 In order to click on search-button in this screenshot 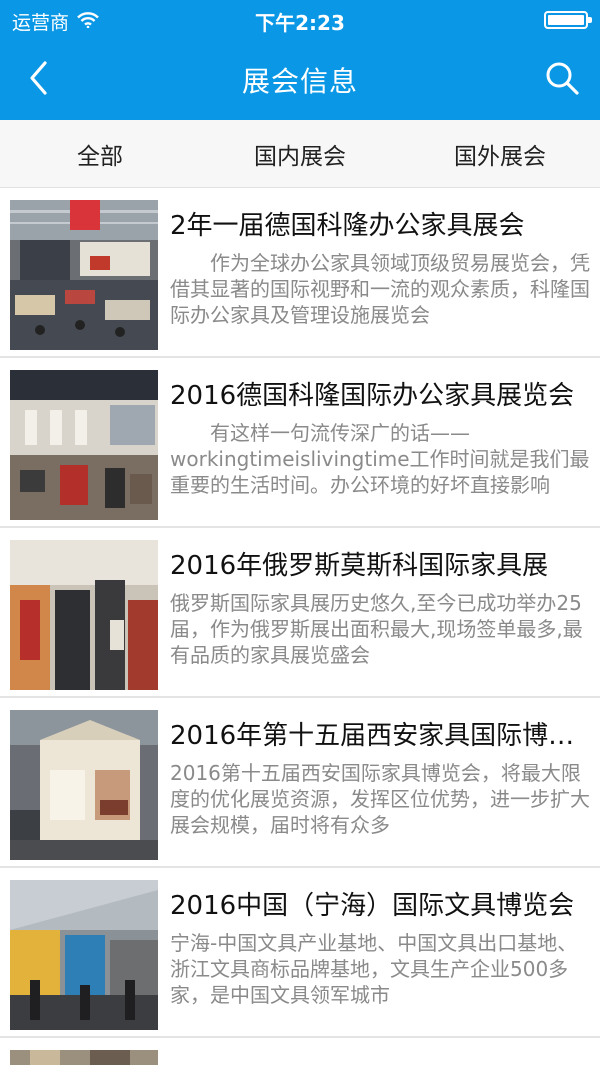, I will do `click(562, 78)`.